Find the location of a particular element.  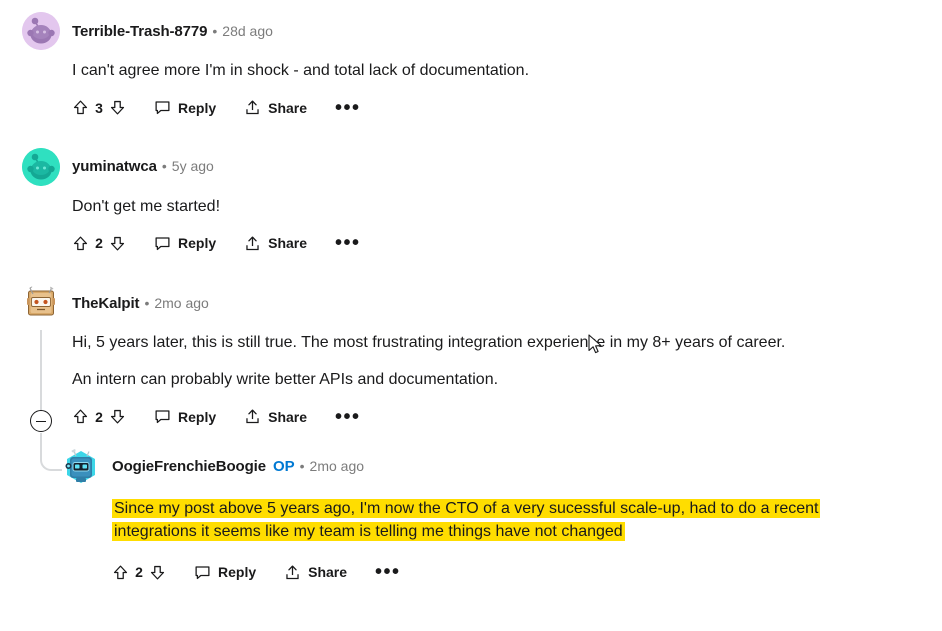

comment-body: Don't get me started! is located at coordinates (507, 207).